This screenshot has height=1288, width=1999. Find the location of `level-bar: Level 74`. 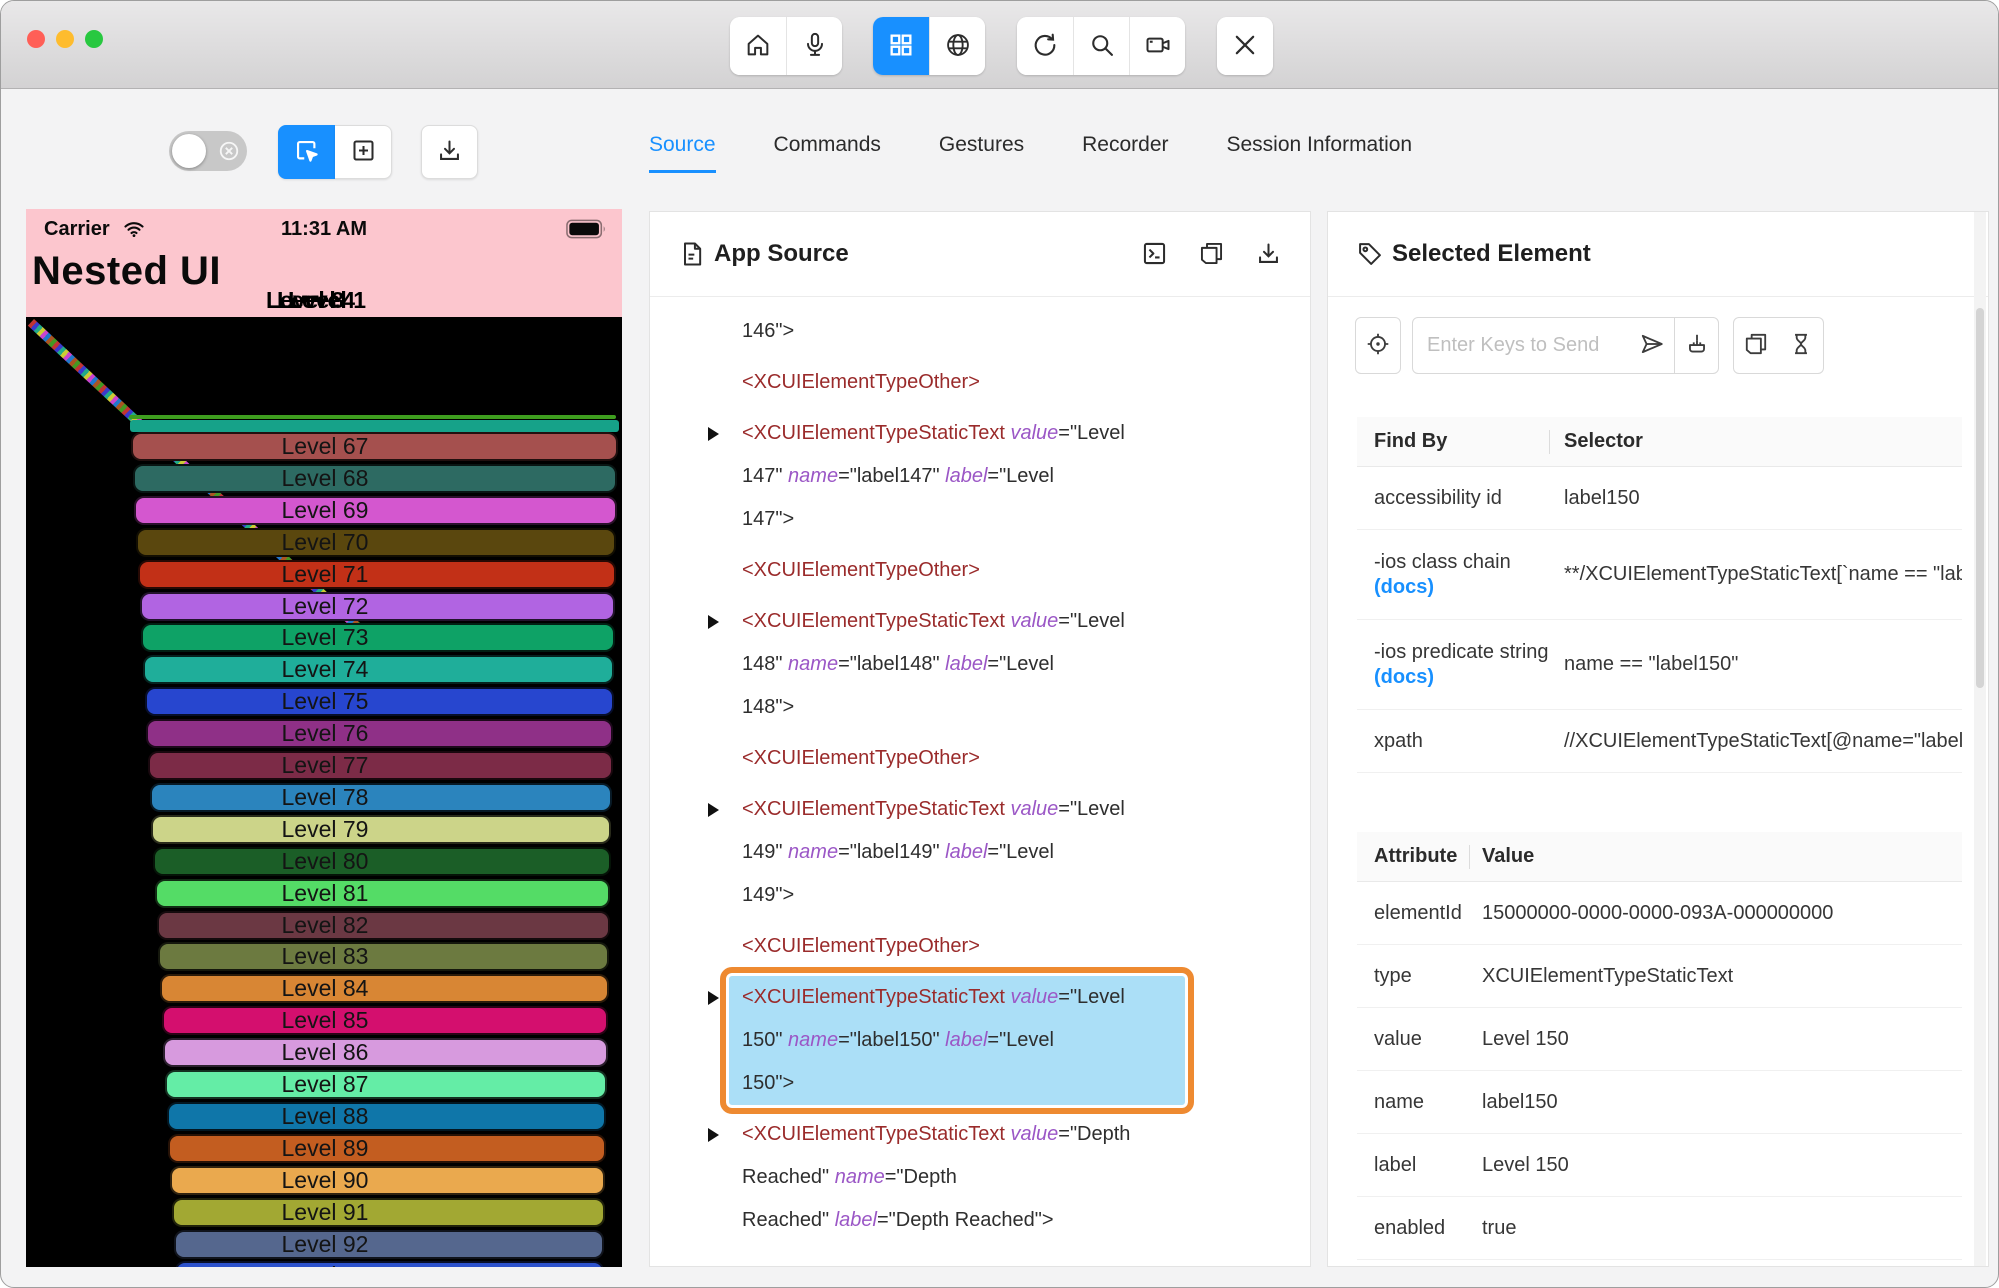

level-bar: Level 74 is located at coordinates (378, 670).